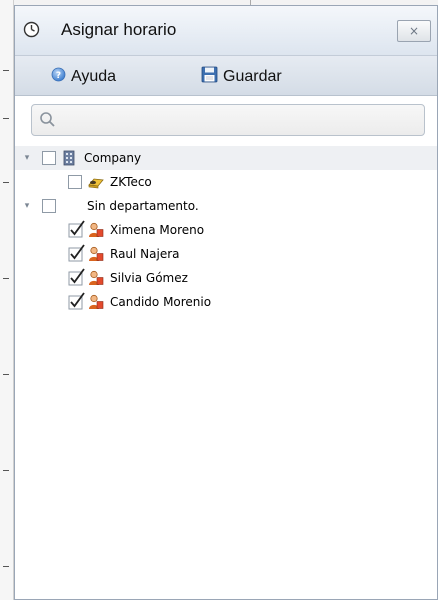 This screenshot has height=600, width=438. I want to click on sin-departamento-checkbox, so click(49, 206).